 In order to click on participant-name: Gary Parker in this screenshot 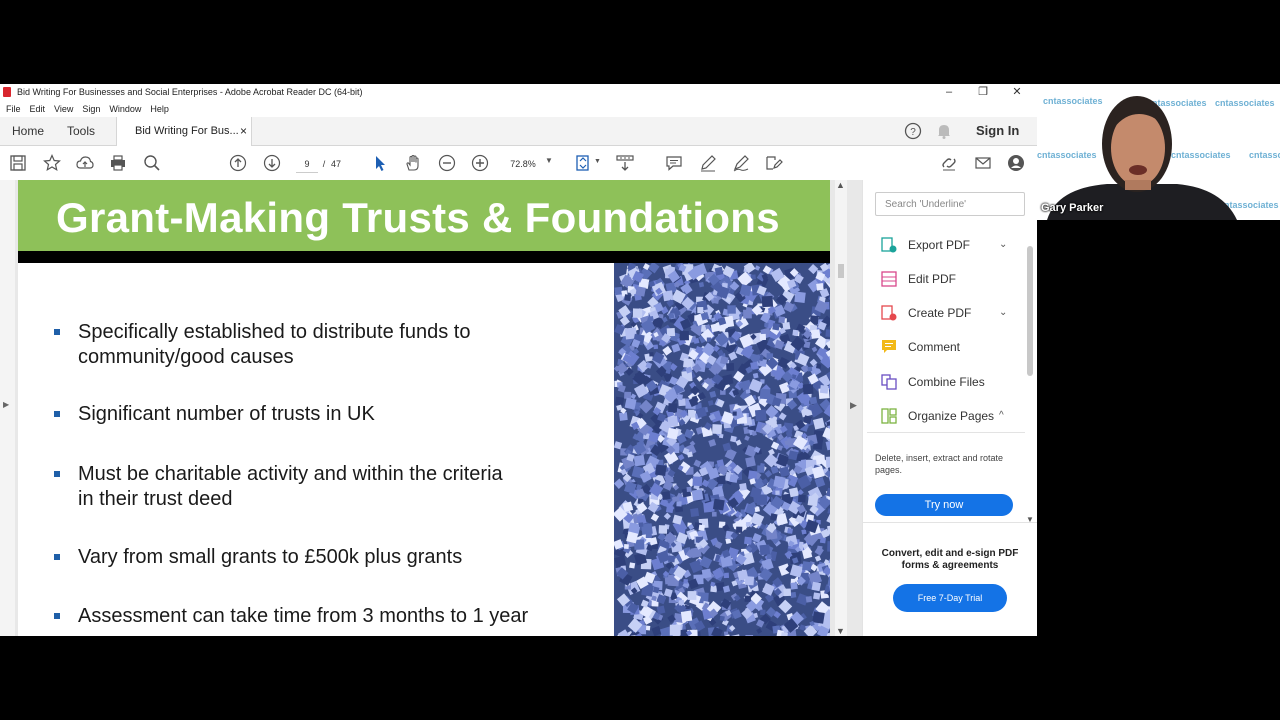, I will do `click(1072, 208)`.